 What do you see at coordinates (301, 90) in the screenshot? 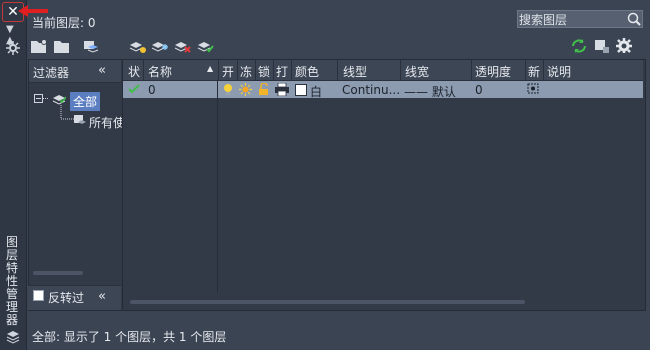
I see `color-swatch` at bounding box center [301, 90].